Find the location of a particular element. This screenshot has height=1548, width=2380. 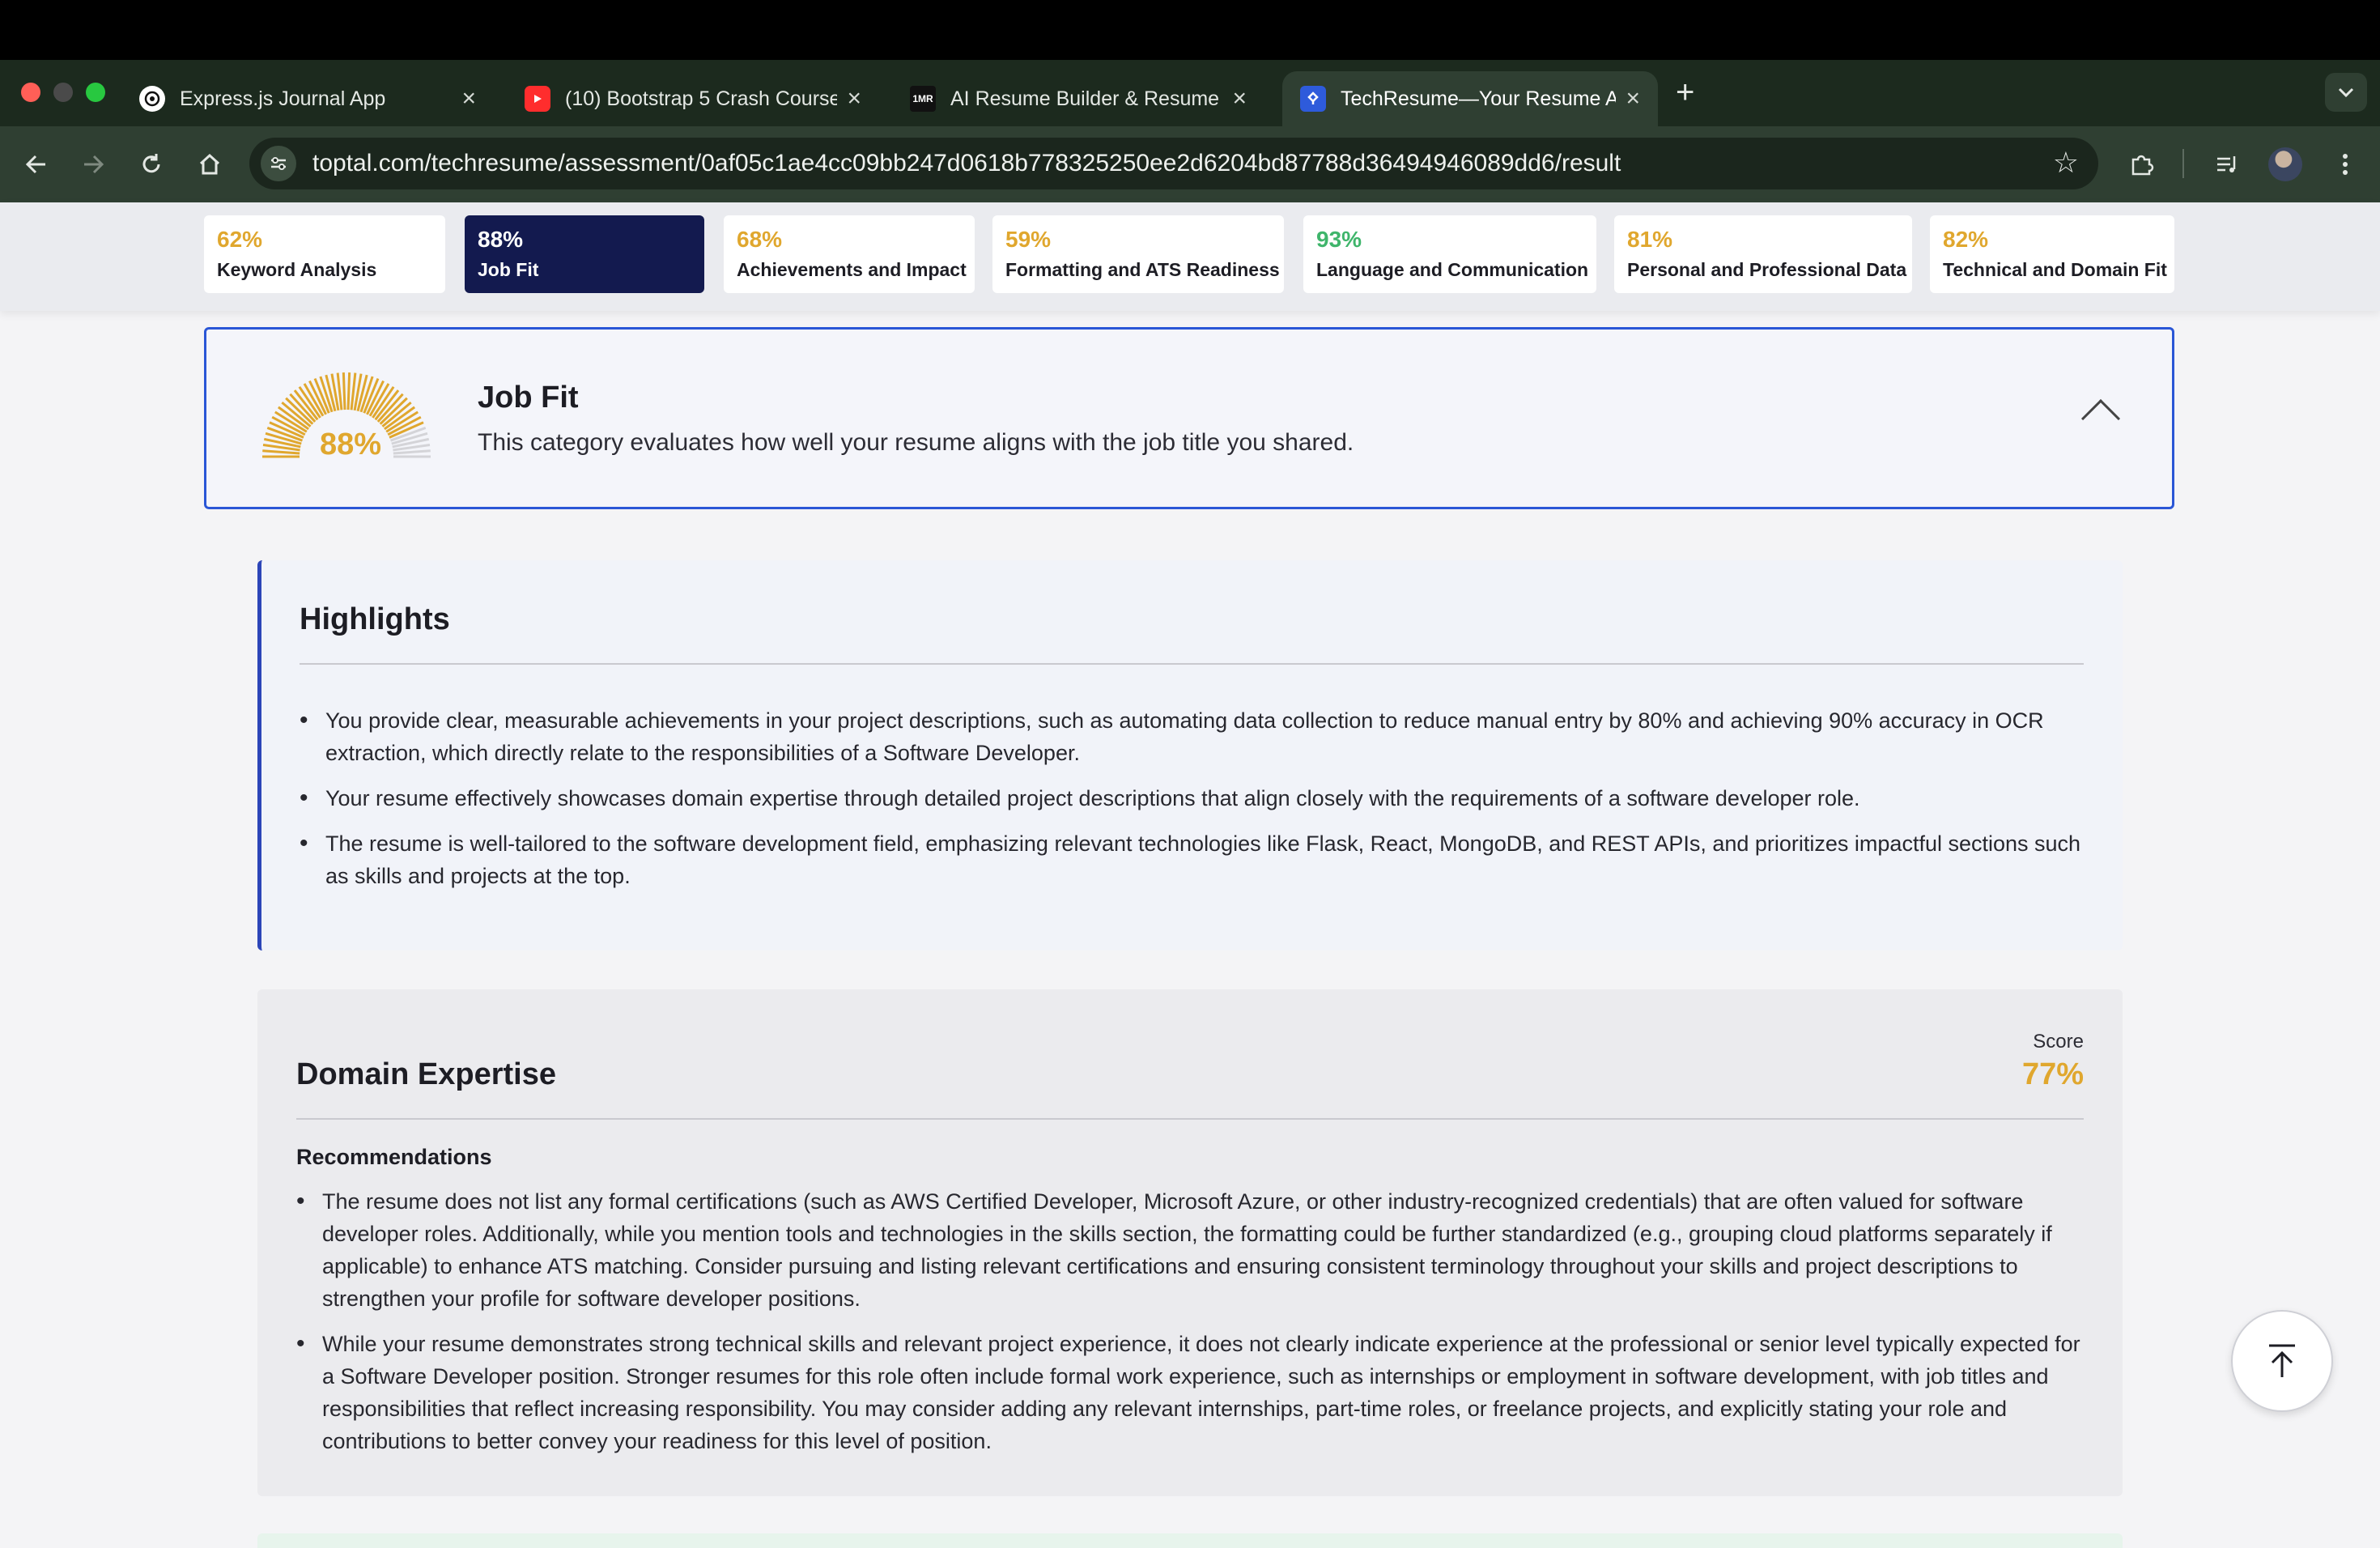

category-name: Language and Communication is located at coordinates (1452, 270).